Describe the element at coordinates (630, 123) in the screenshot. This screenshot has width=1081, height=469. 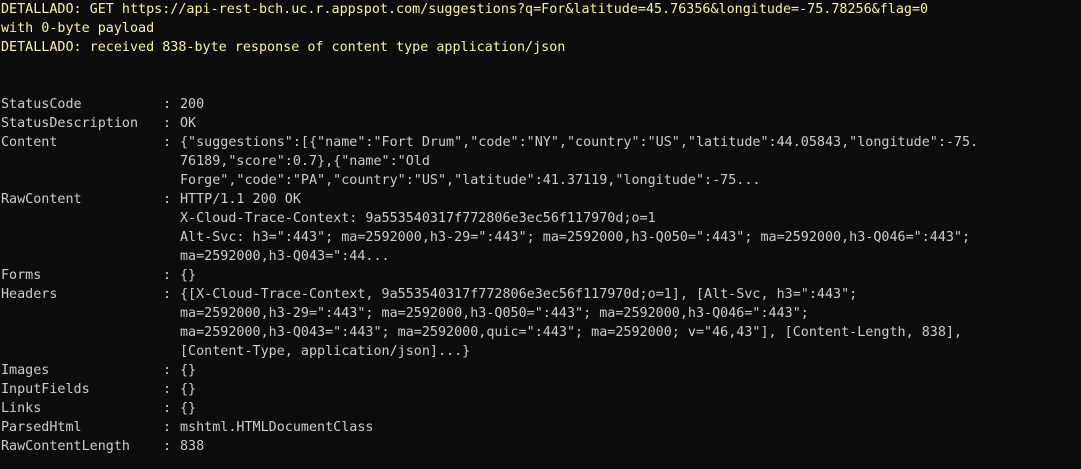
I see `property-value: OK` at that location.